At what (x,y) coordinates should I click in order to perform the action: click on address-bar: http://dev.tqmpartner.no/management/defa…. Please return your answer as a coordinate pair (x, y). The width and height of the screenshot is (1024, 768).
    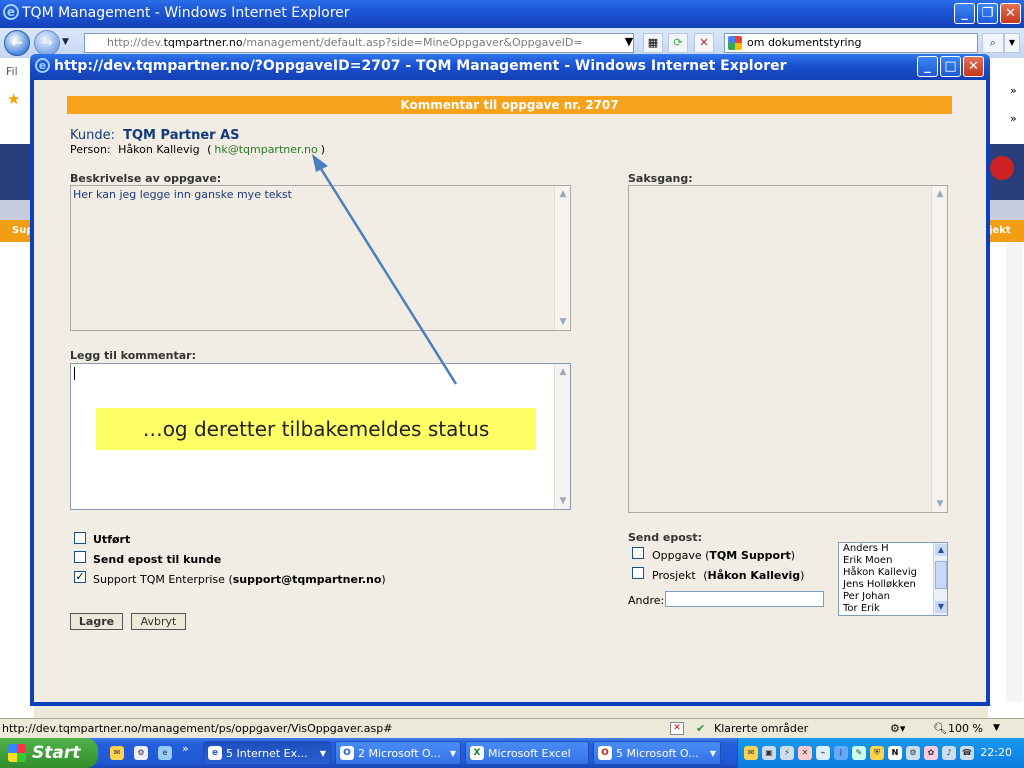
    Looking at the image, I should click on (359, 43).